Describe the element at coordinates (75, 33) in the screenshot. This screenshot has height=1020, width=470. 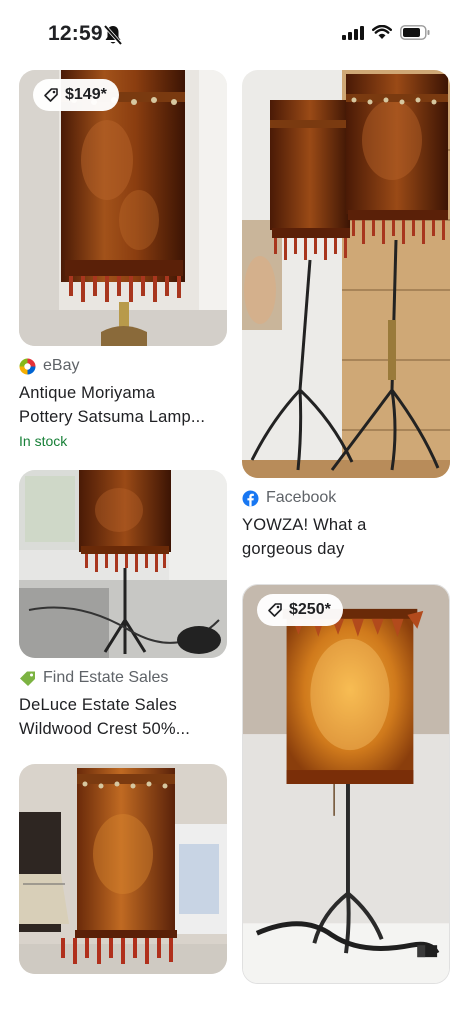
I see `status-time: 12:59` at that location.